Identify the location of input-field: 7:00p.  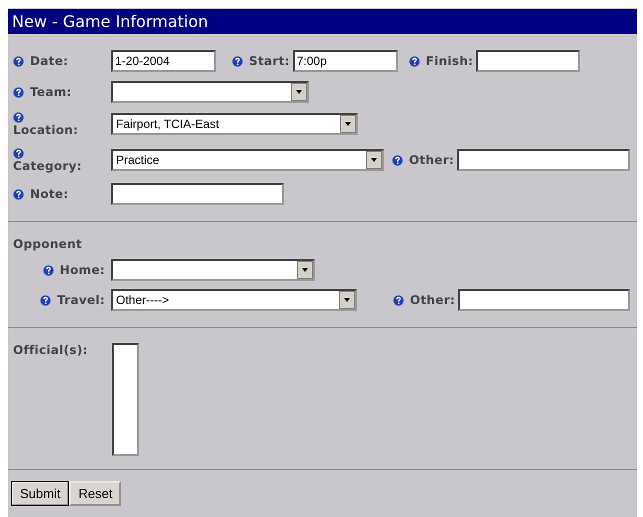
(345, 61).